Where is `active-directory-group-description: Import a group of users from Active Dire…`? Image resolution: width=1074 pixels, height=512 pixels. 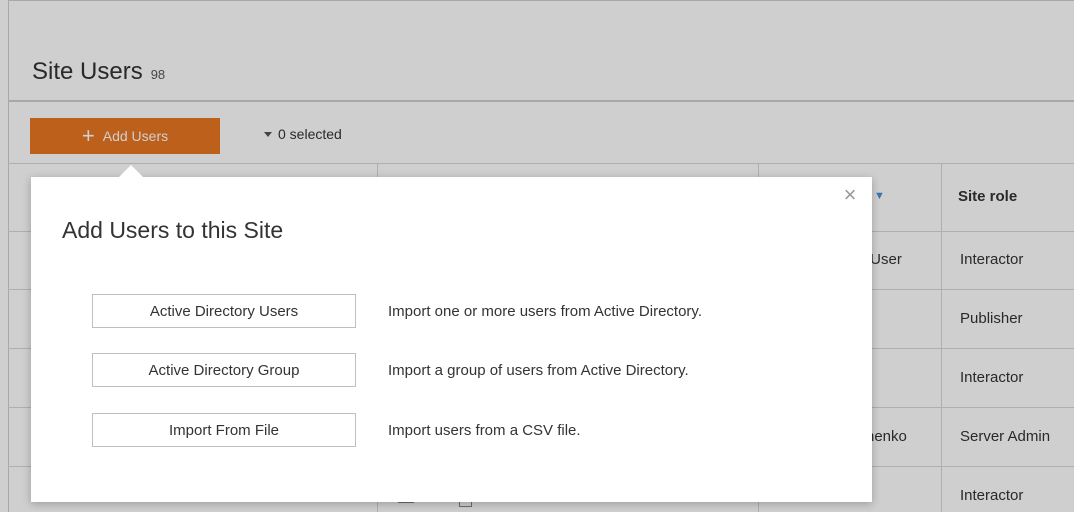
active-directory-group-description: Import a group of users from Active Dire… is located at coordinates (538, 370).